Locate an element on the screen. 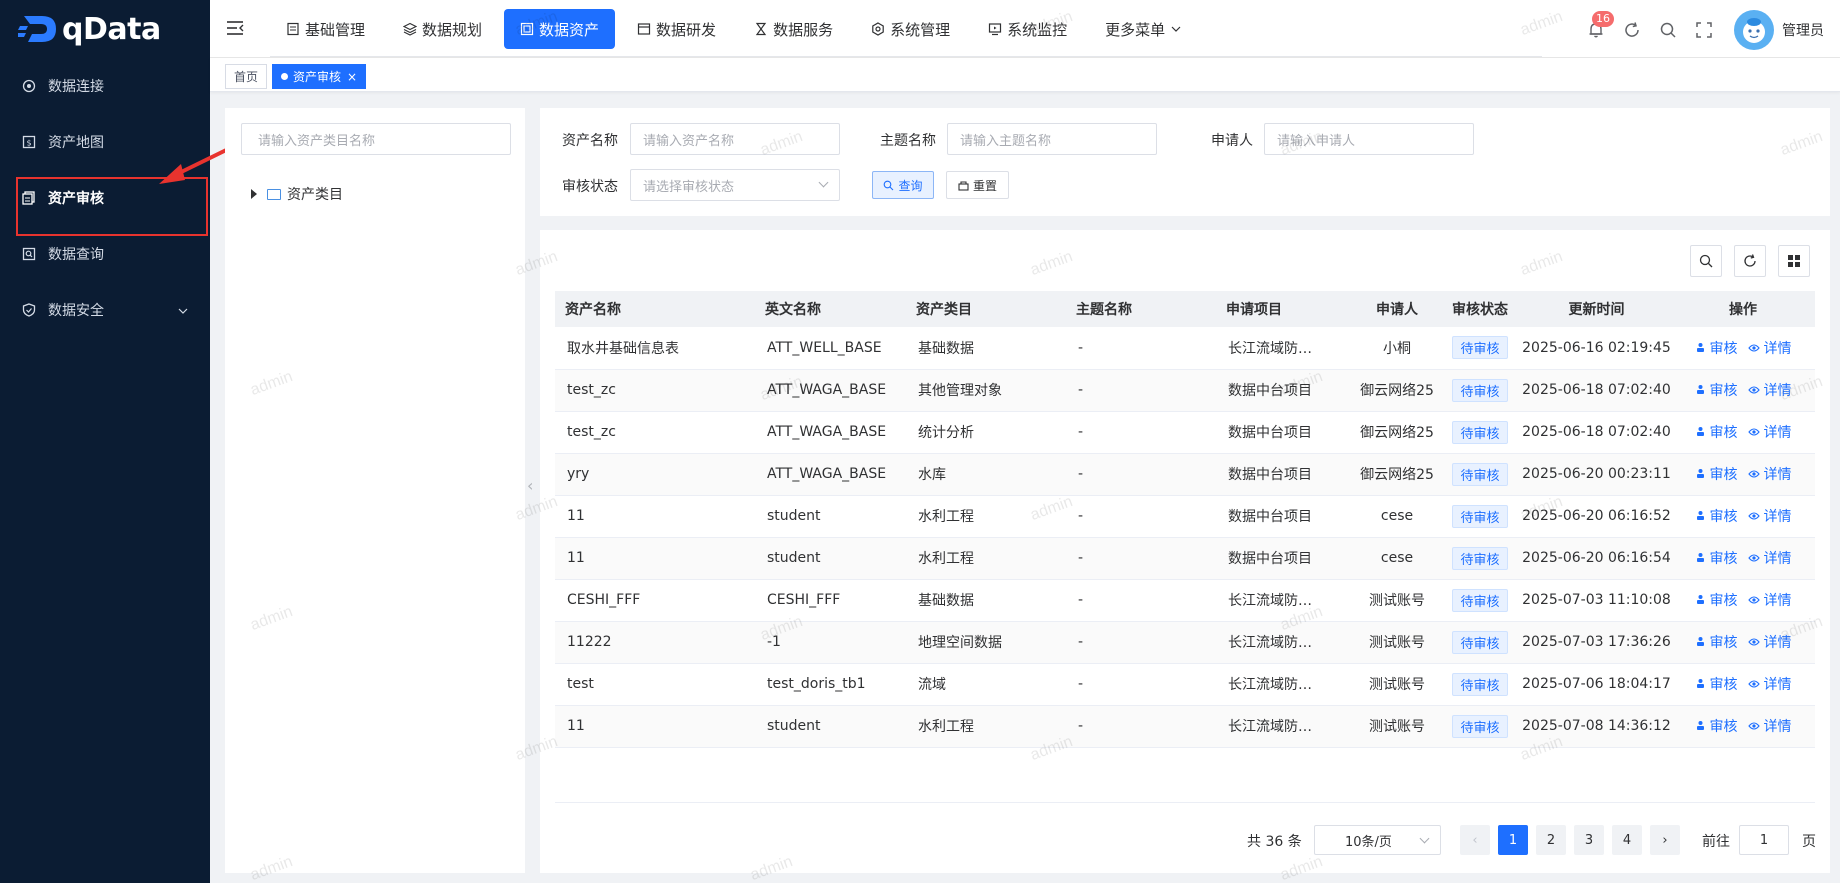  search-button: 查询 is located at coordinates (903, 185).